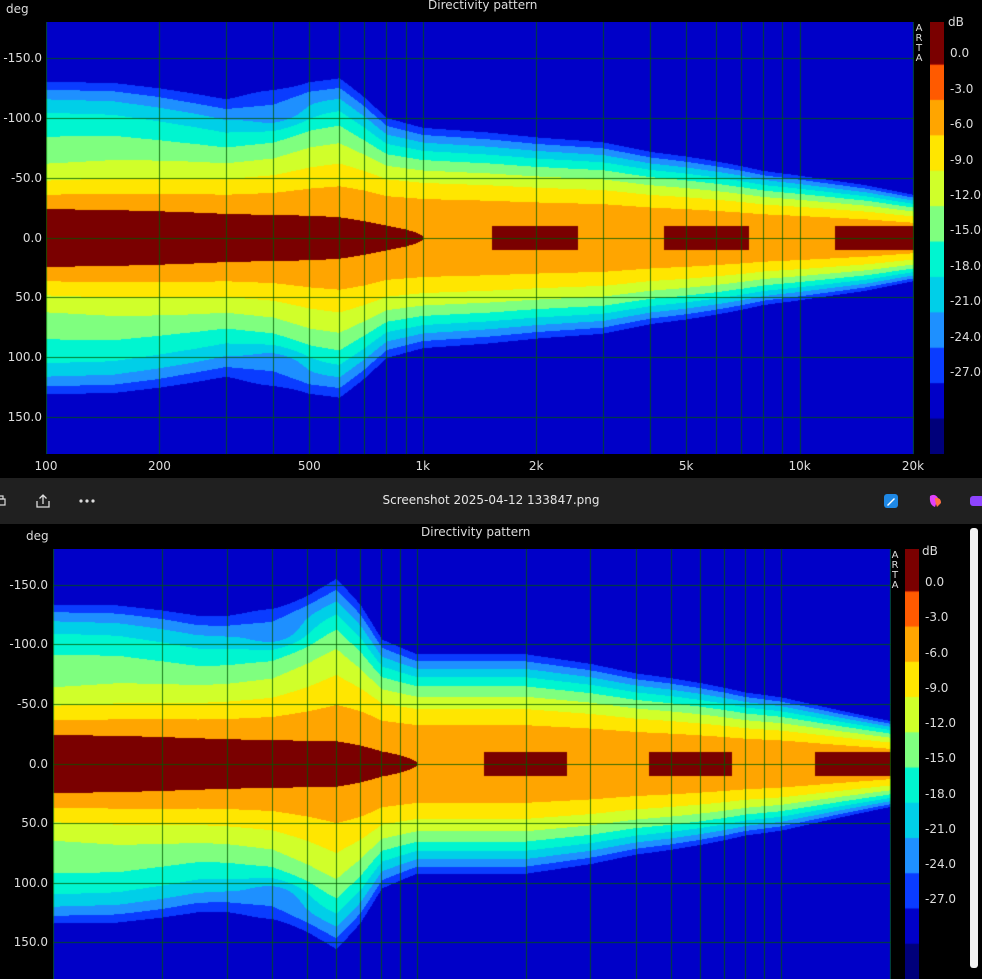 The image size is (982, 979). Describe the element at coordinates (46, 466) in the screenshot. I see `x-tick-label: 100` at that location.